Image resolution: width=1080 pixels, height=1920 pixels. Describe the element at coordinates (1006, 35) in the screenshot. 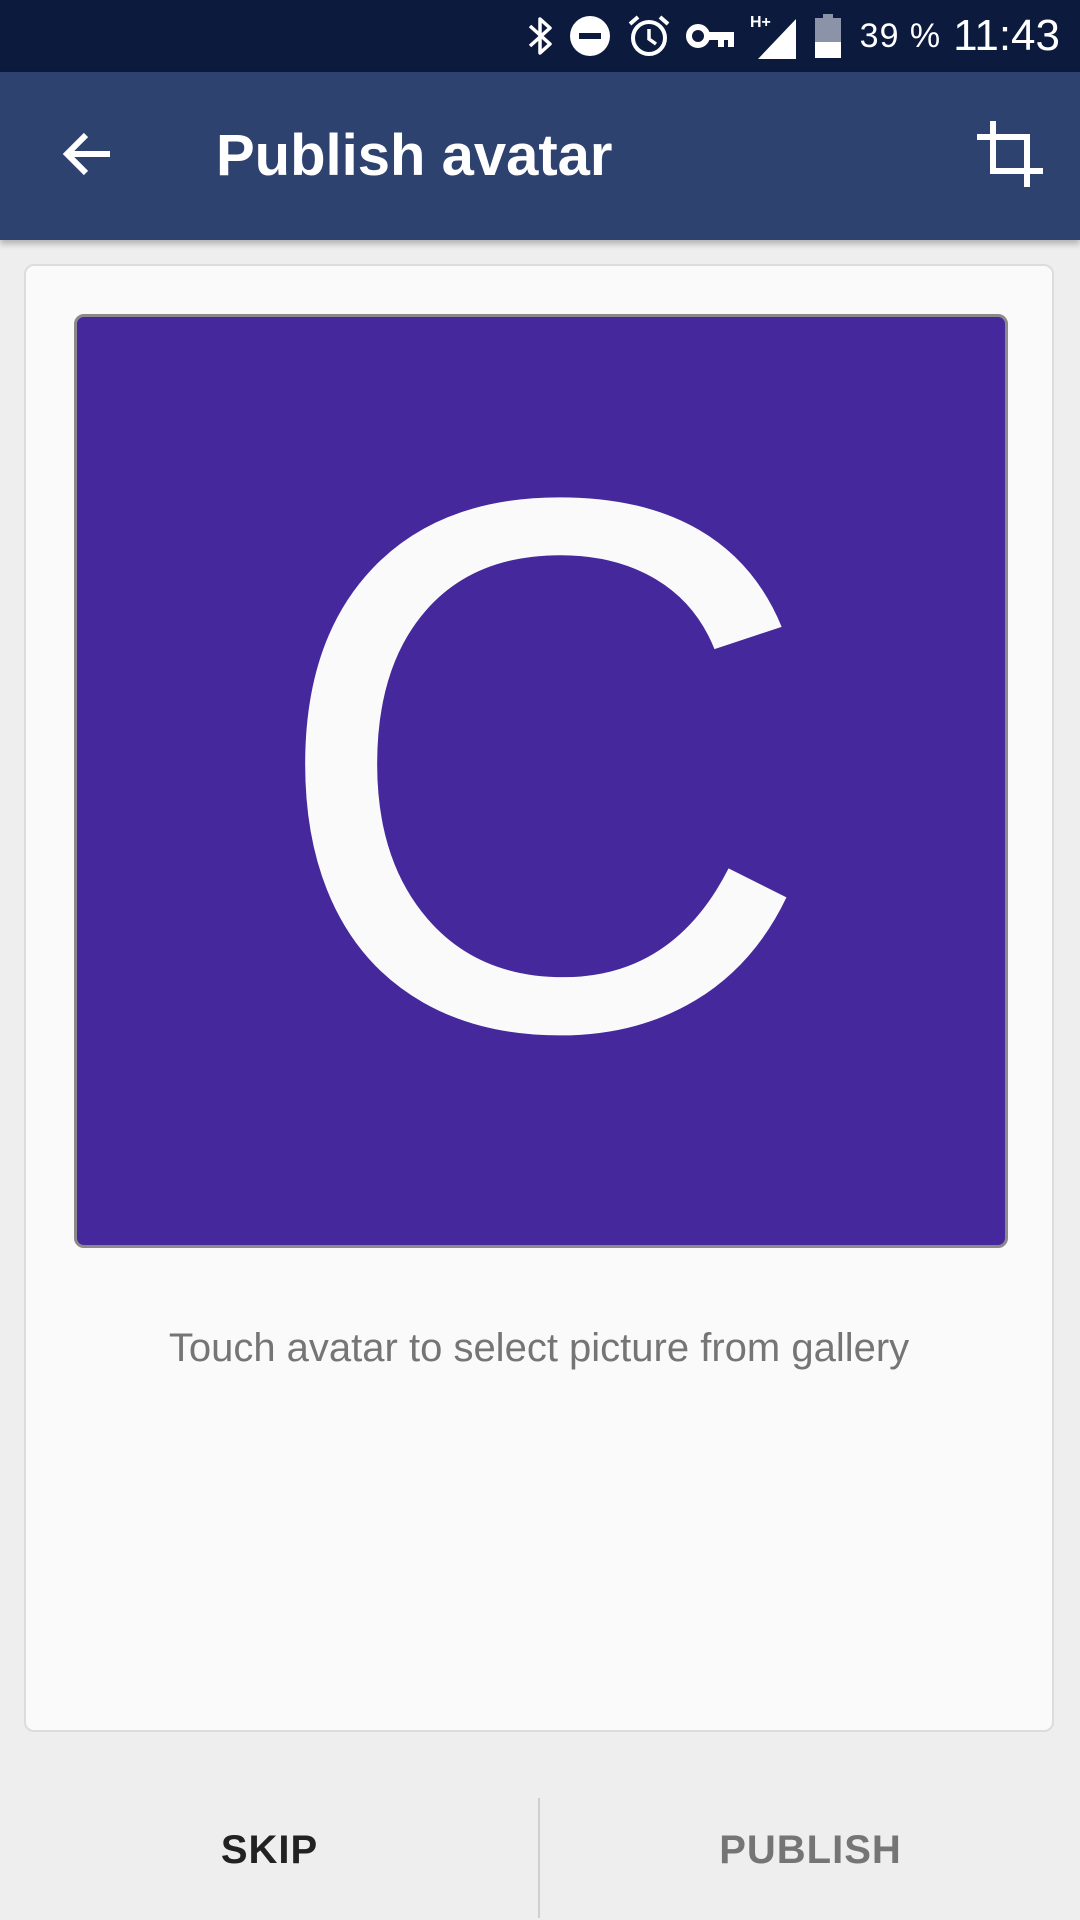

I see `clock: 11:43` at that location.